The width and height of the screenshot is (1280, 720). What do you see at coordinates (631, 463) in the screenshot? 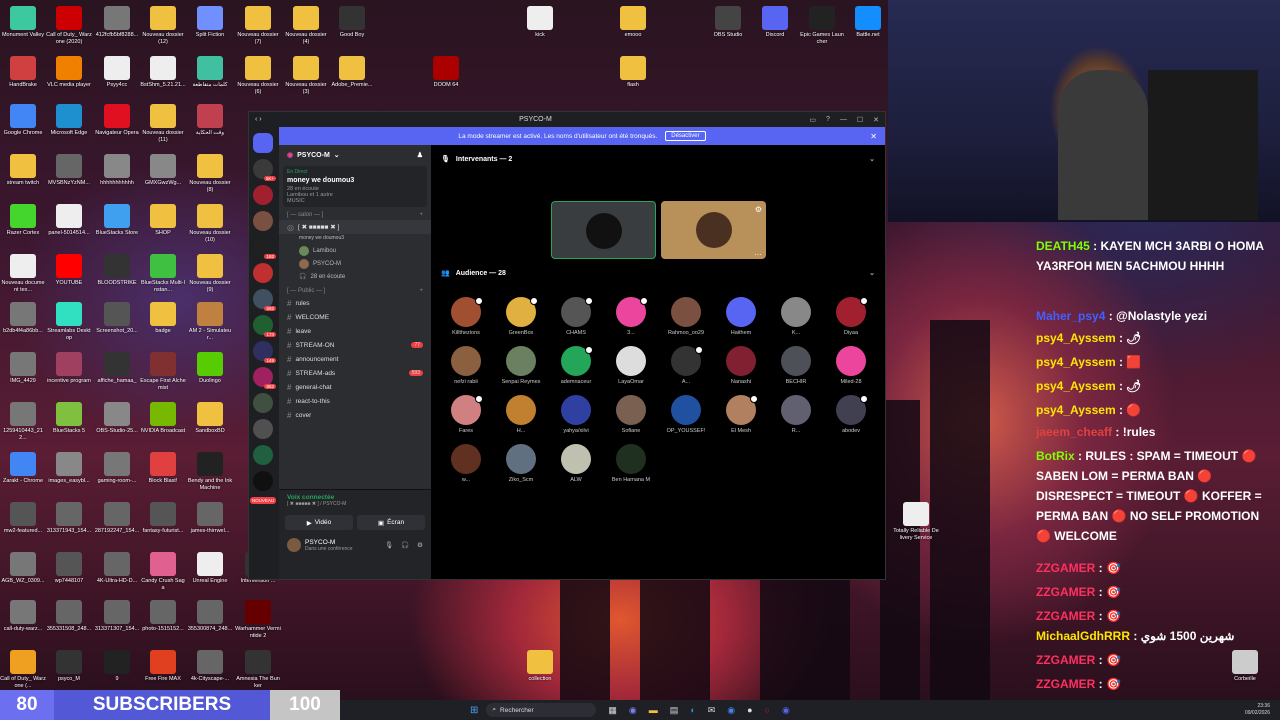
I see `audience-member: Ben Hamana M` at bounding box center [631, 463].